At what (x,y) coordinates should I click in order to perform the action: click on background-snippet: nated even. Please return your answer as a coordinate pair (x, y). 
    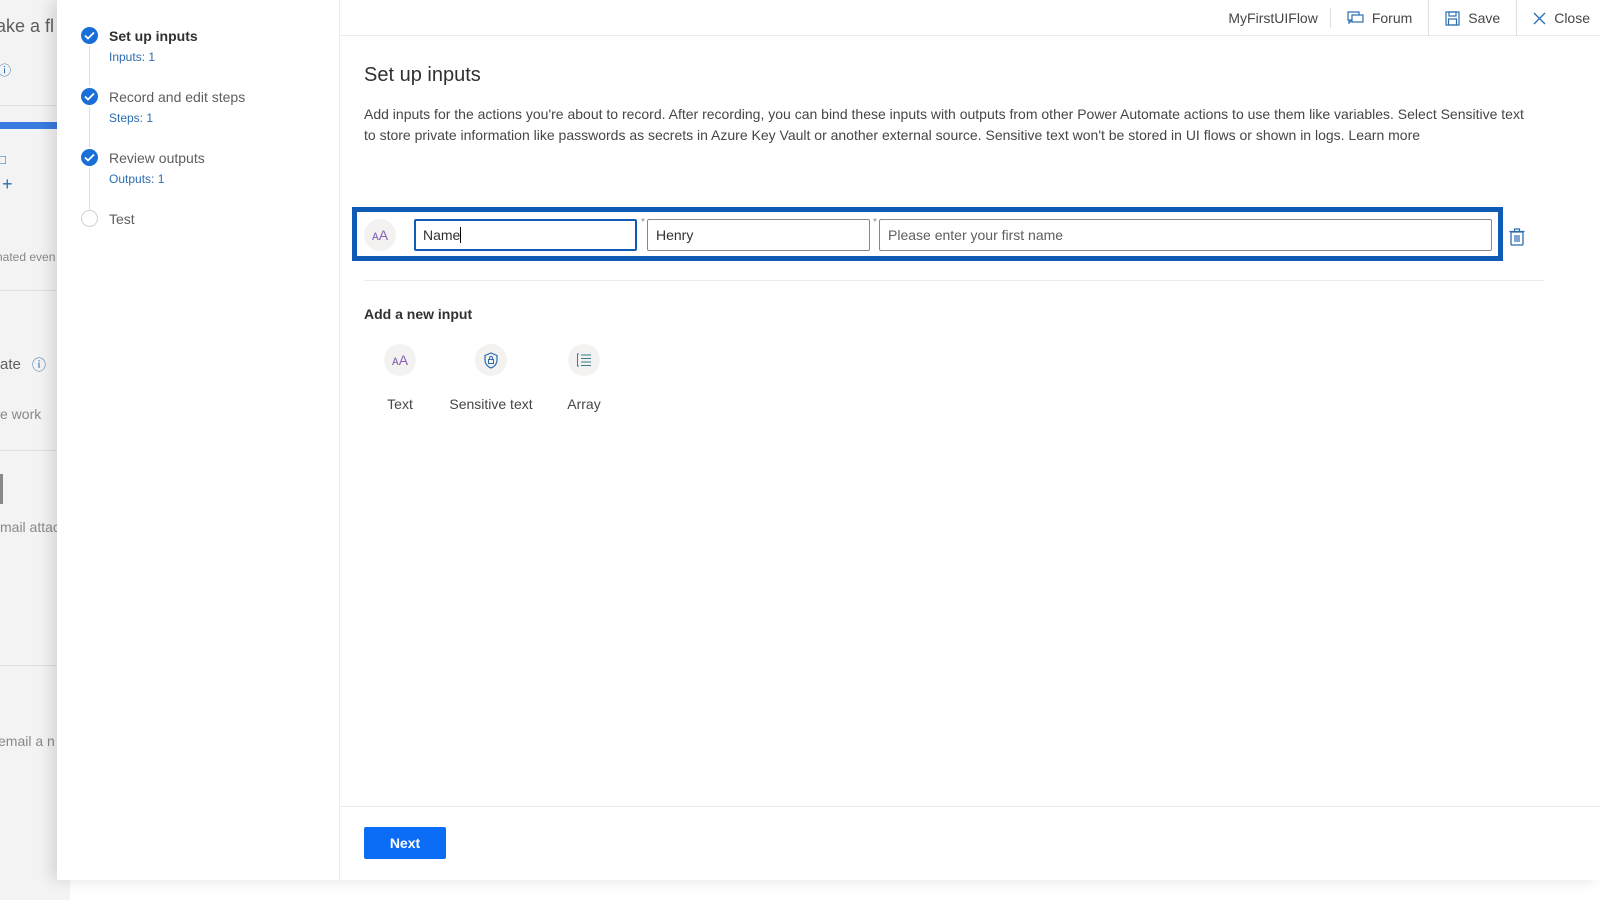
    Looking at the image, I should click on (28, 257).